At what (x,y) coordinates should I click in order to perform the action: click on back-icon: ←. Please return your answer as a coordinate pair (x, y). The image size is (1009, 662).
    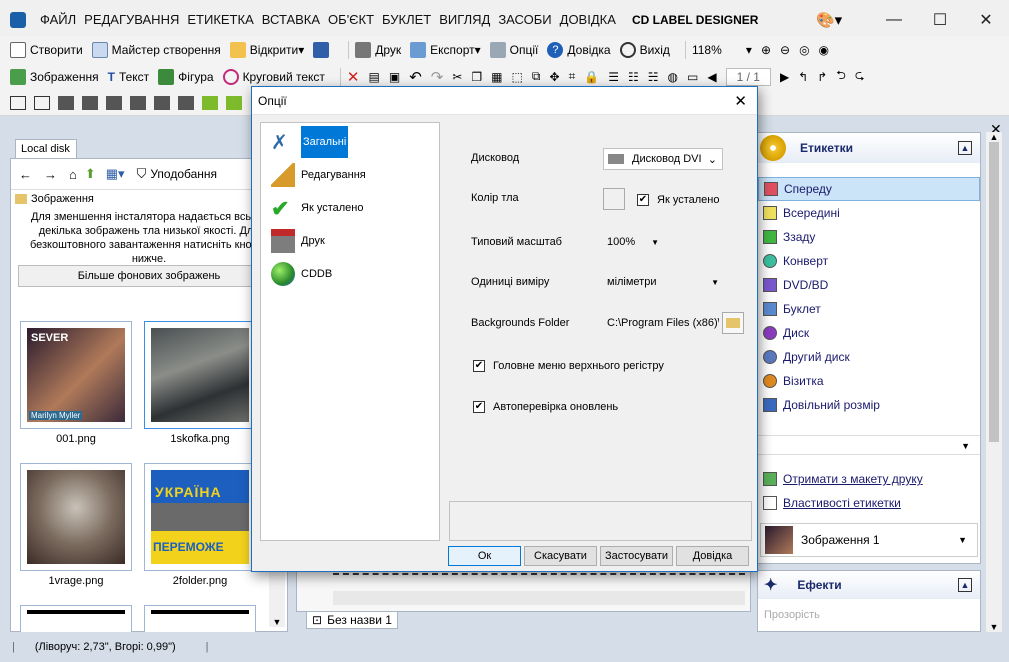
    Looking at the image, I should click on (25, 174).